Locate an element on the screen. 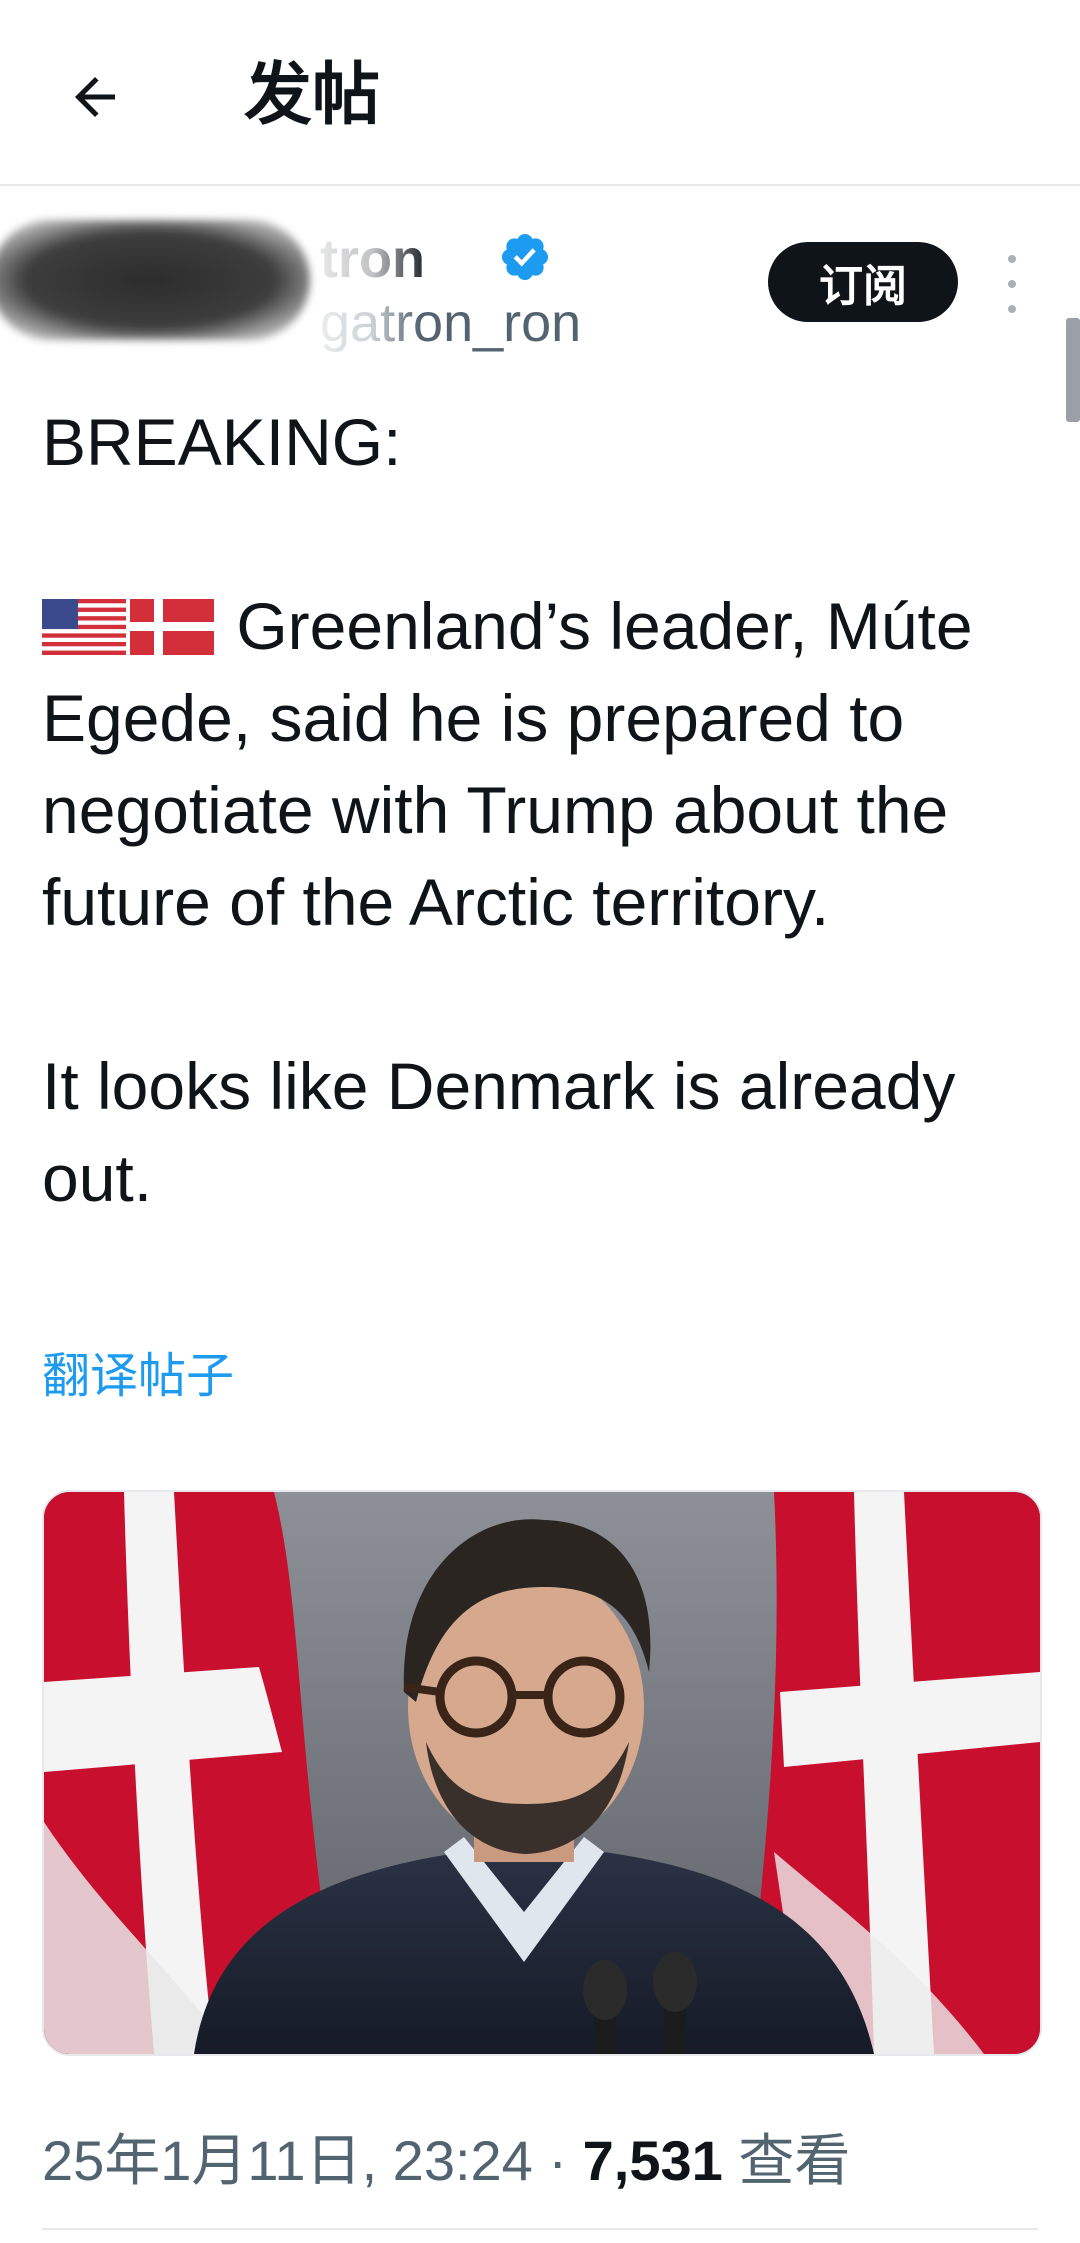  top-bar: 发帖 is located at coordinates (540, 93).